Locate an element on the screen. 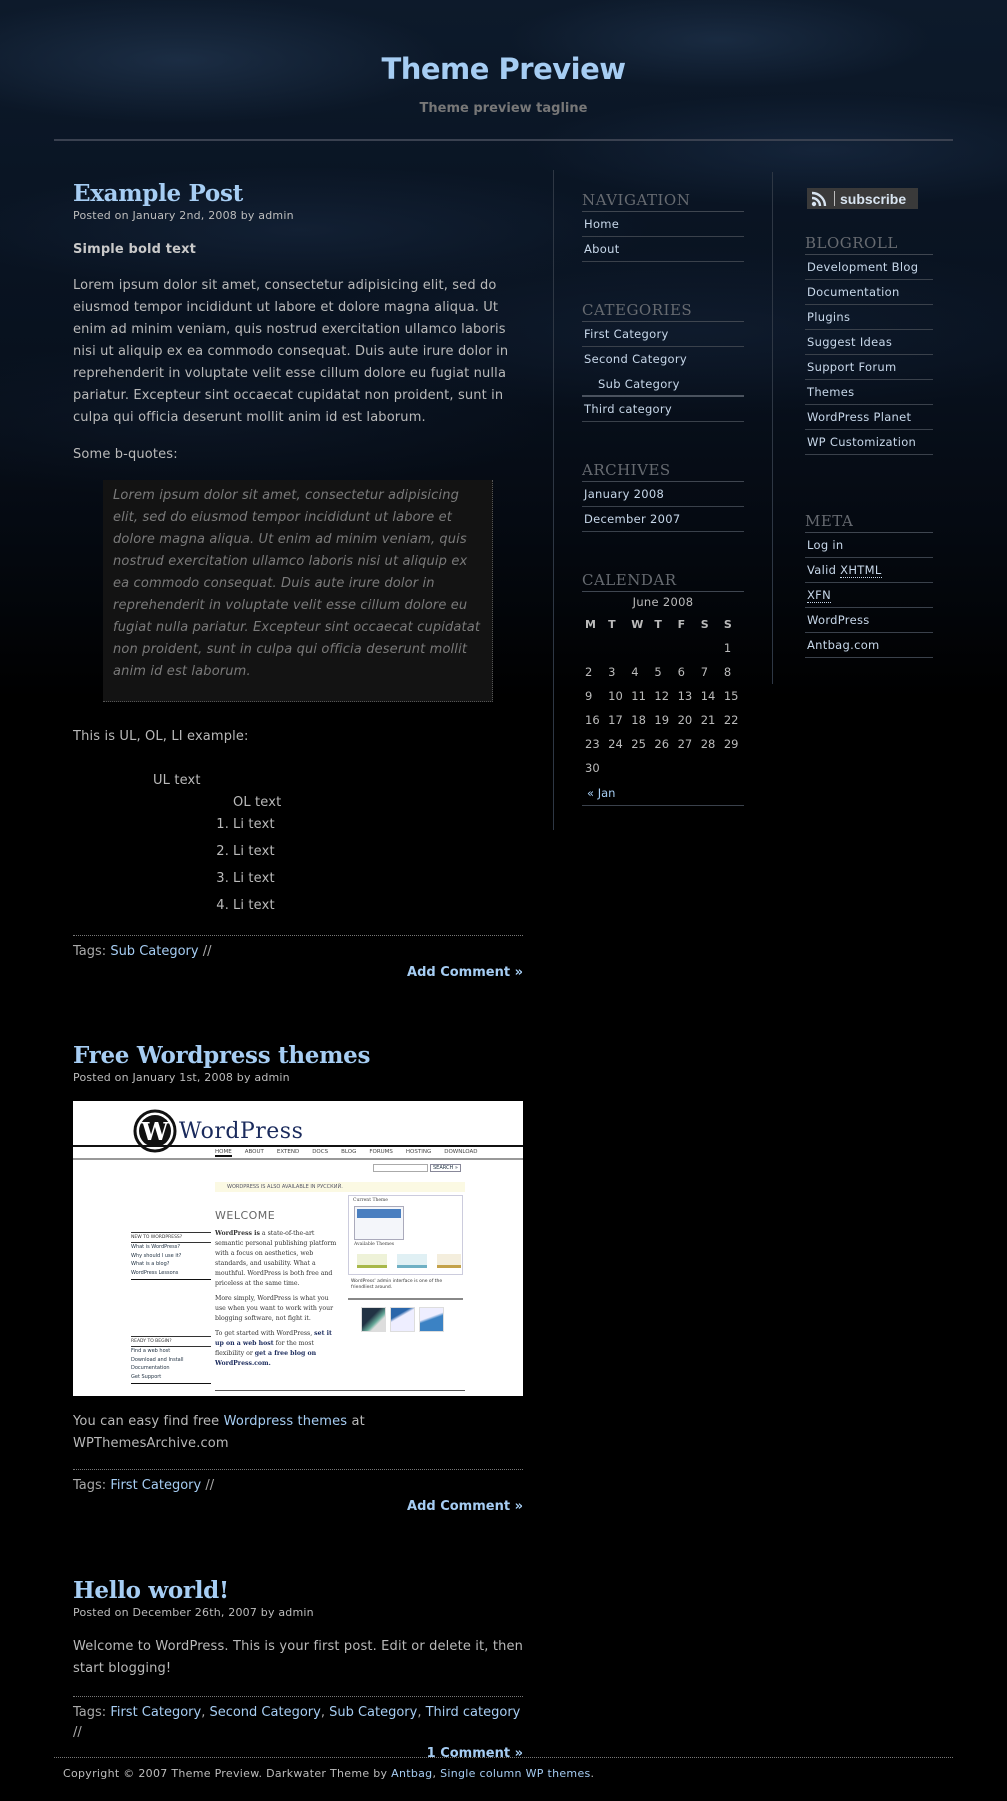  post-meta: Posted on January 2nd, 2008 by admin is located at coordinates (183, 215).